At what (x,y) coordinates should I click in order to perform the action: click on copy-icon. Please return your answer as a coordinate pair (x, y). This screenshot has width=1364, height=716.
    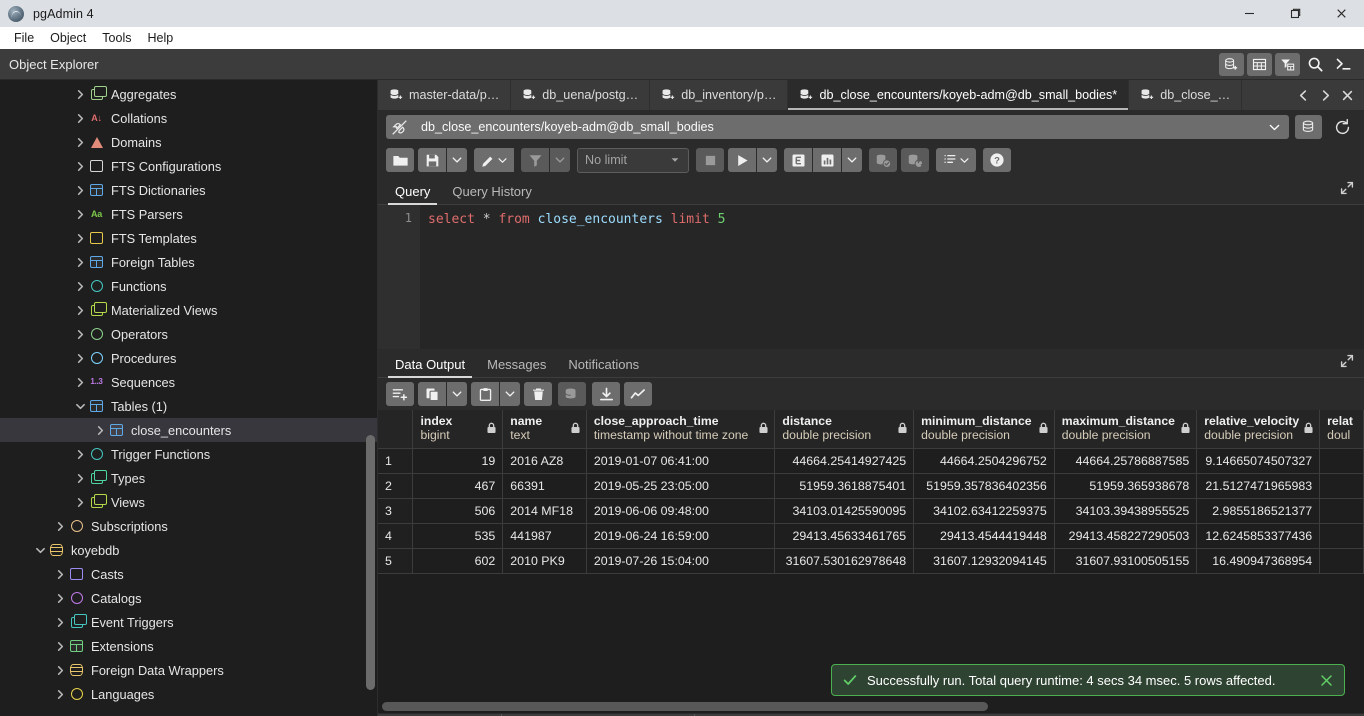
    Looking at the image, I should click on (432, 394).